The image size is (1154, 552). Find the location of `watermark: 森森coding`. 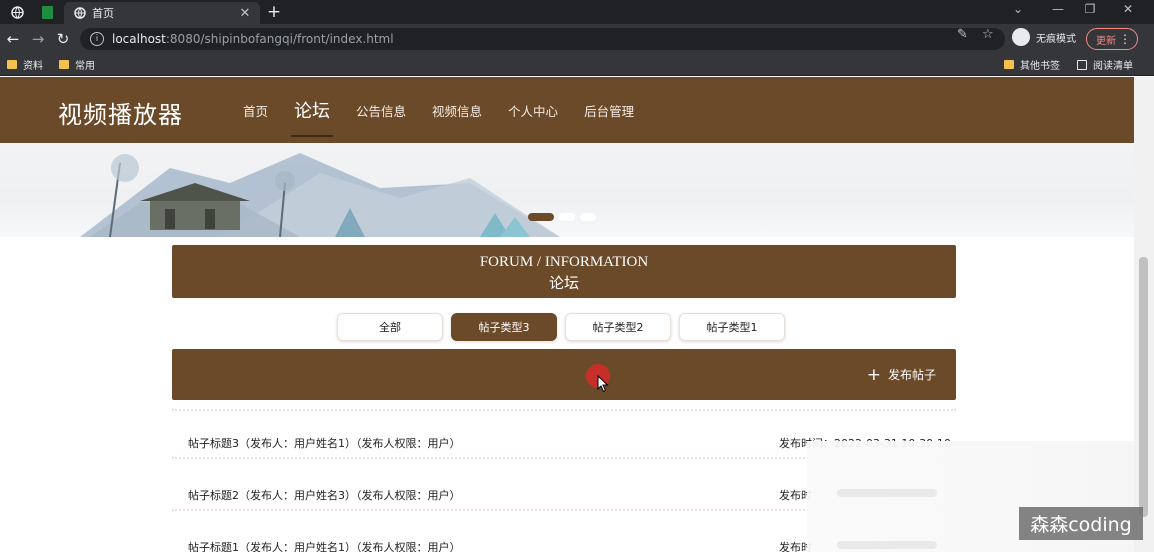

watermark: 森森coding is located at coordinates (1081, 523).